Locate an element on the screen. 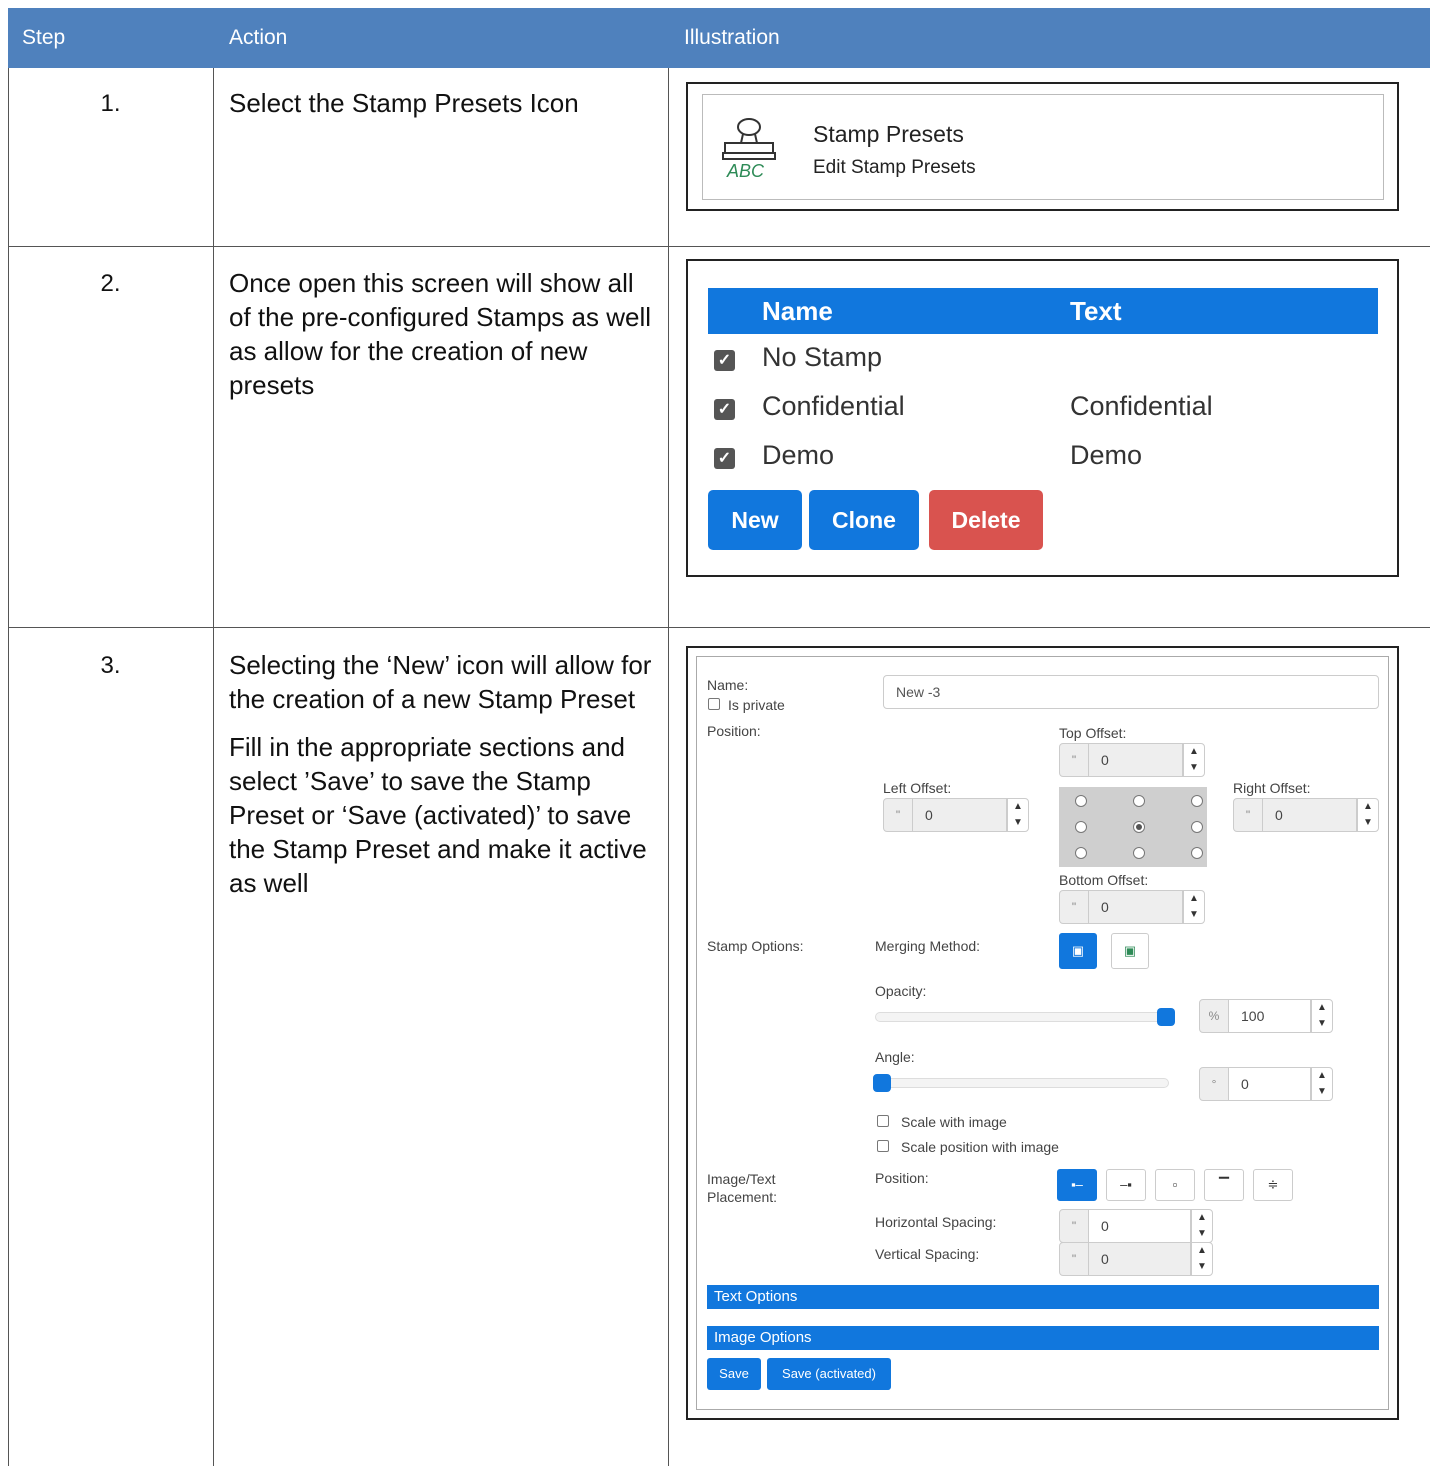  placement-position-label: Position: is located at coordinates (902, 1178).